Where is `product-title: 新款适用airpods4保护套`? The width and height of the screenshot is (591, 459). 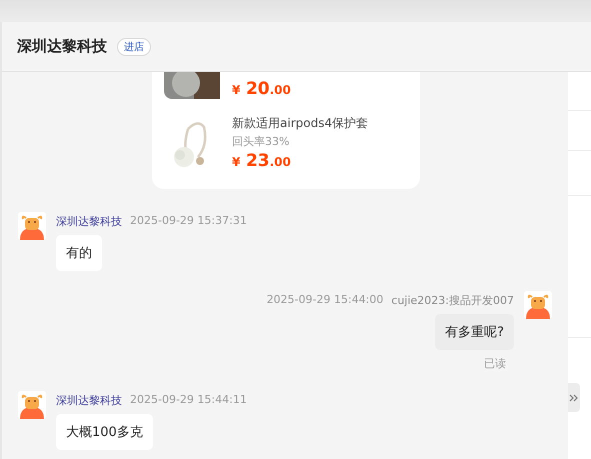 product-title: 新款适用airpods4保护套 is located at coordinates (300, 123).